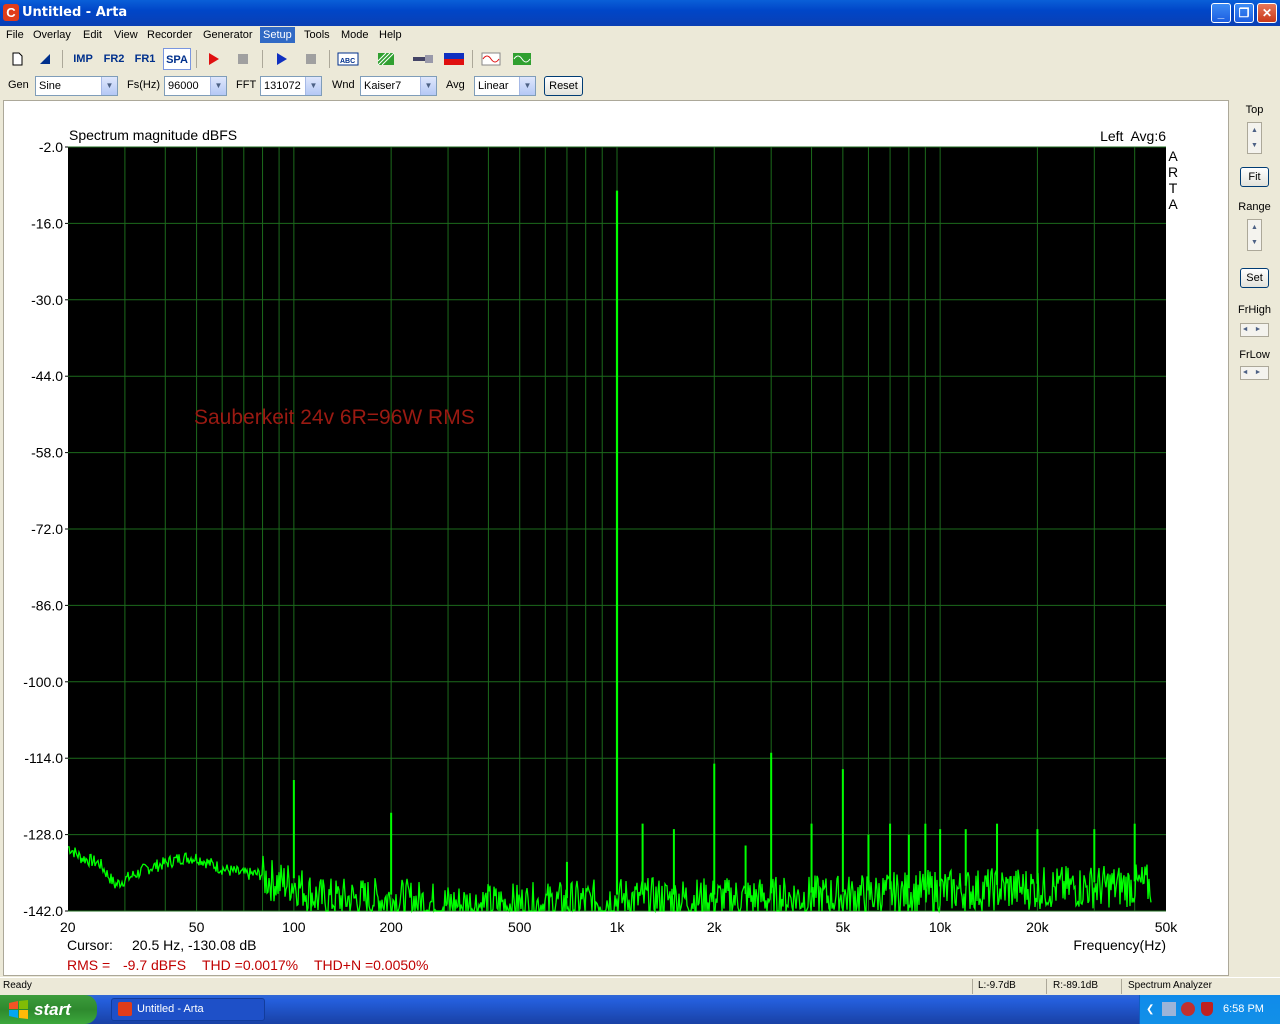 The height and width of the screenshot is (1024, 1280). What do you see at coordinates (1207, 1009) in the screenshot?
I see `shield-icon` at bounding box center [1207, 1009].